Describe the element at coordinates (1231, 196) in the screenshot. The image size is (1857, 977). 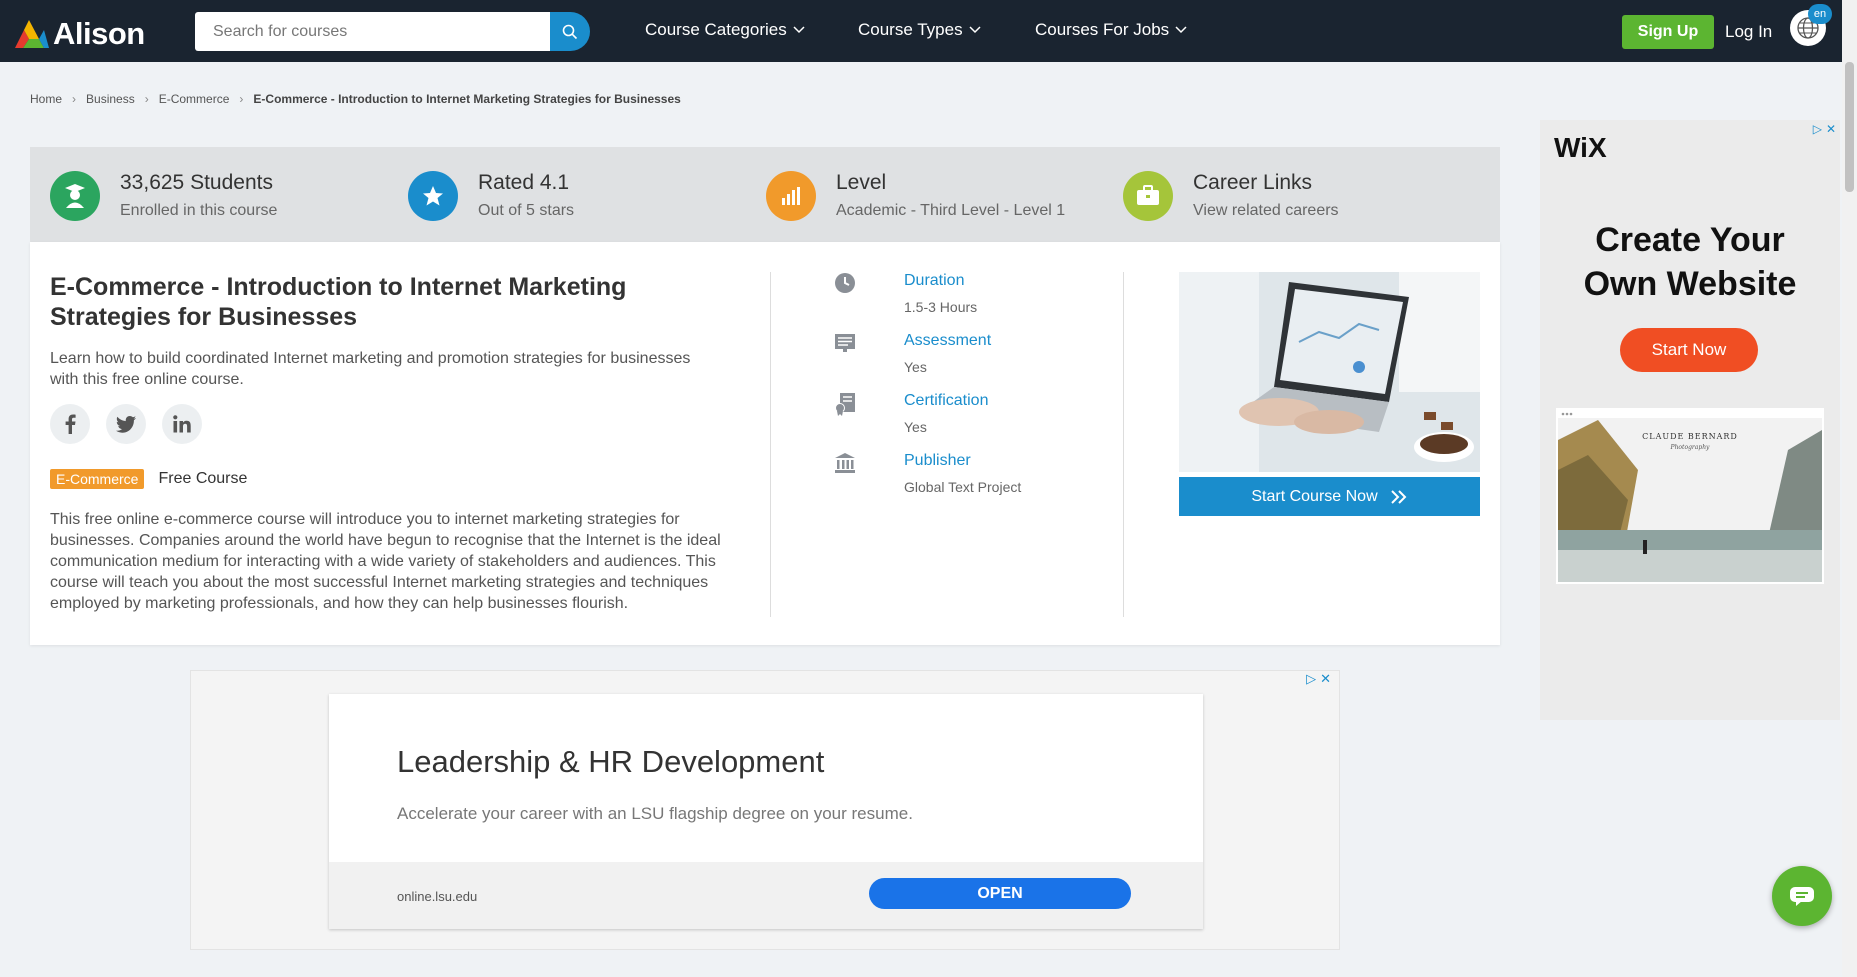
I see `stat-career-links: Career Links View related careers` at that location.